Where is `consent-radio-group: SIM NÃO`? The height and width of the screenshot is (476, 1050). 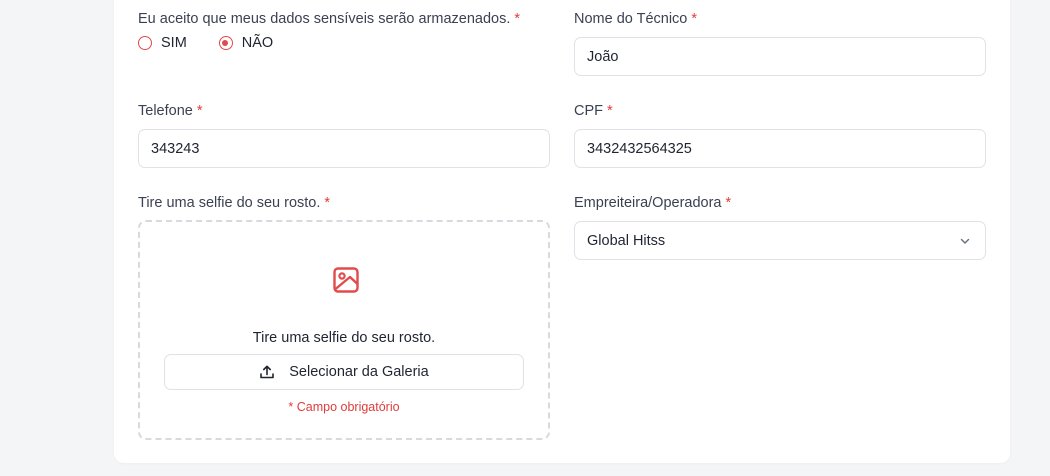
consent-radio-group: SIM NÃO is located at coordinates (221, 43).